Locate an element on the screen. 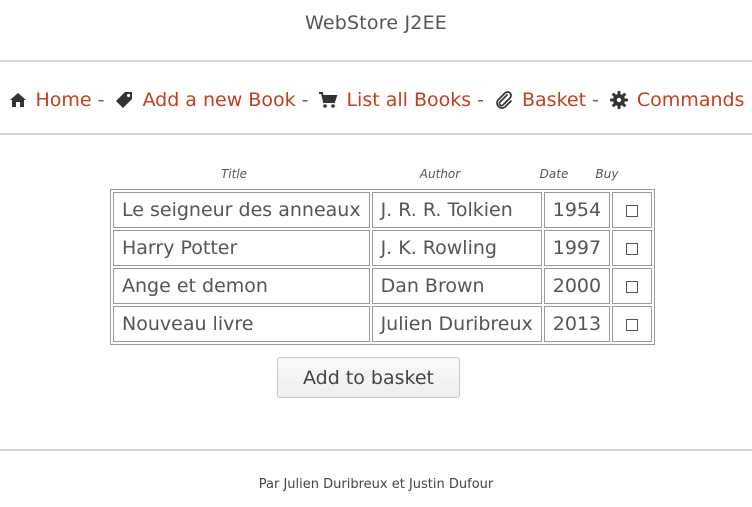 The image size is (752, 507). paperclip-icon is located at coordinates (504, 100).